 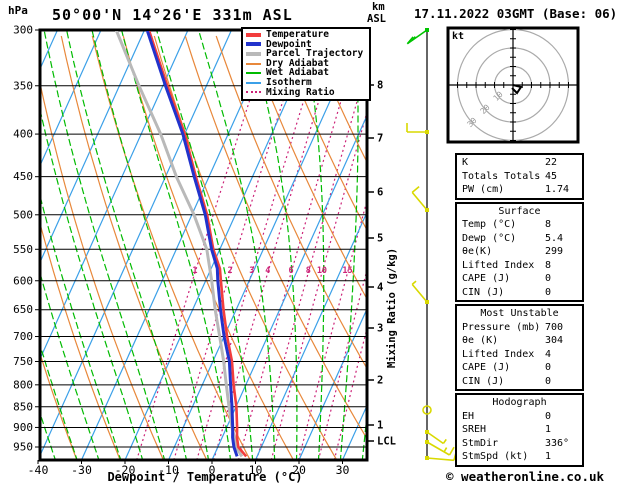 What do you see at coordinates (392, 308) in the screenshot?
I see `mixing-ratio-axis-label: Mixing Ratio (g/kg)` at bounding box center [392, 308].